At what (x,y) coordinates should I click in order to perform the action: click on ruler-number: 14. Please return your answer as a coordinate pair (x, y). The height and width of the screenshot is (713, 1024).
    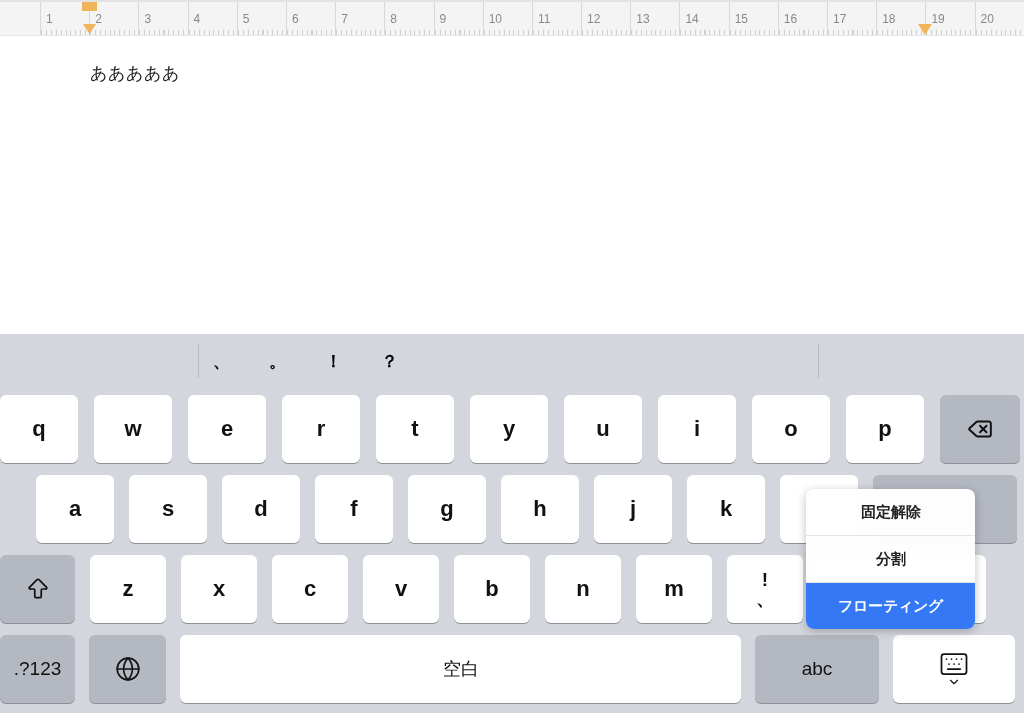
    Looking at the image, I should click on (692, 19).